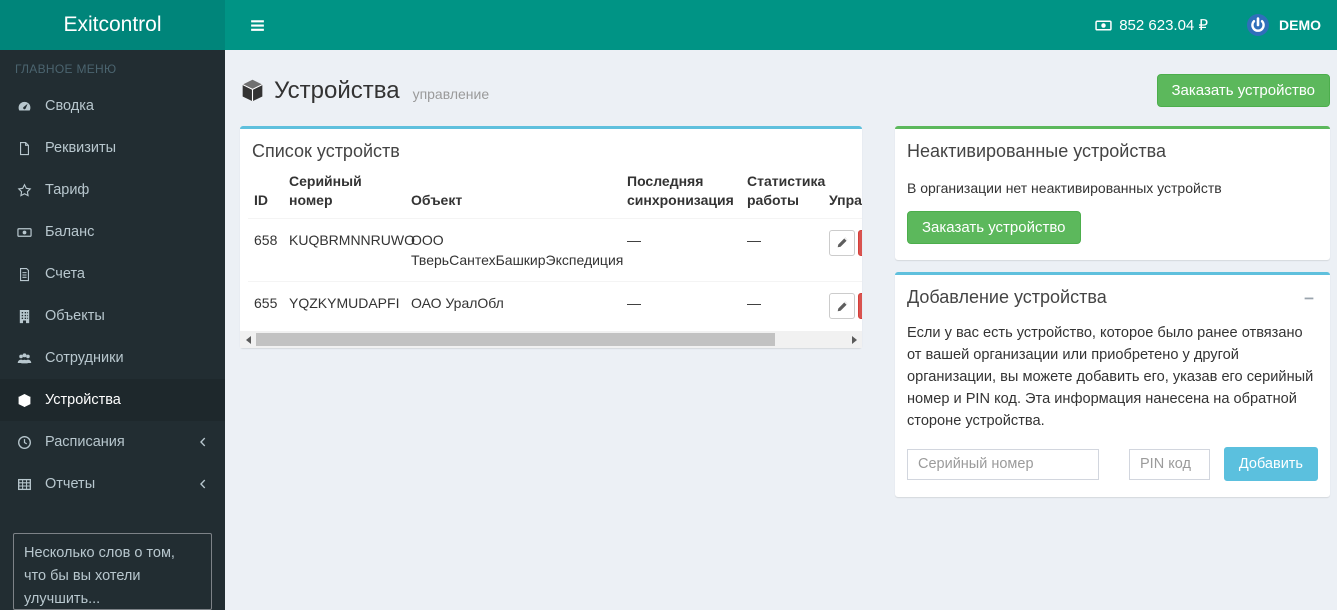 Image resolution: width=1337 pixels, height=610 pixels. I want to click on column-header-stats: Статистика работы, so click(783, 191).